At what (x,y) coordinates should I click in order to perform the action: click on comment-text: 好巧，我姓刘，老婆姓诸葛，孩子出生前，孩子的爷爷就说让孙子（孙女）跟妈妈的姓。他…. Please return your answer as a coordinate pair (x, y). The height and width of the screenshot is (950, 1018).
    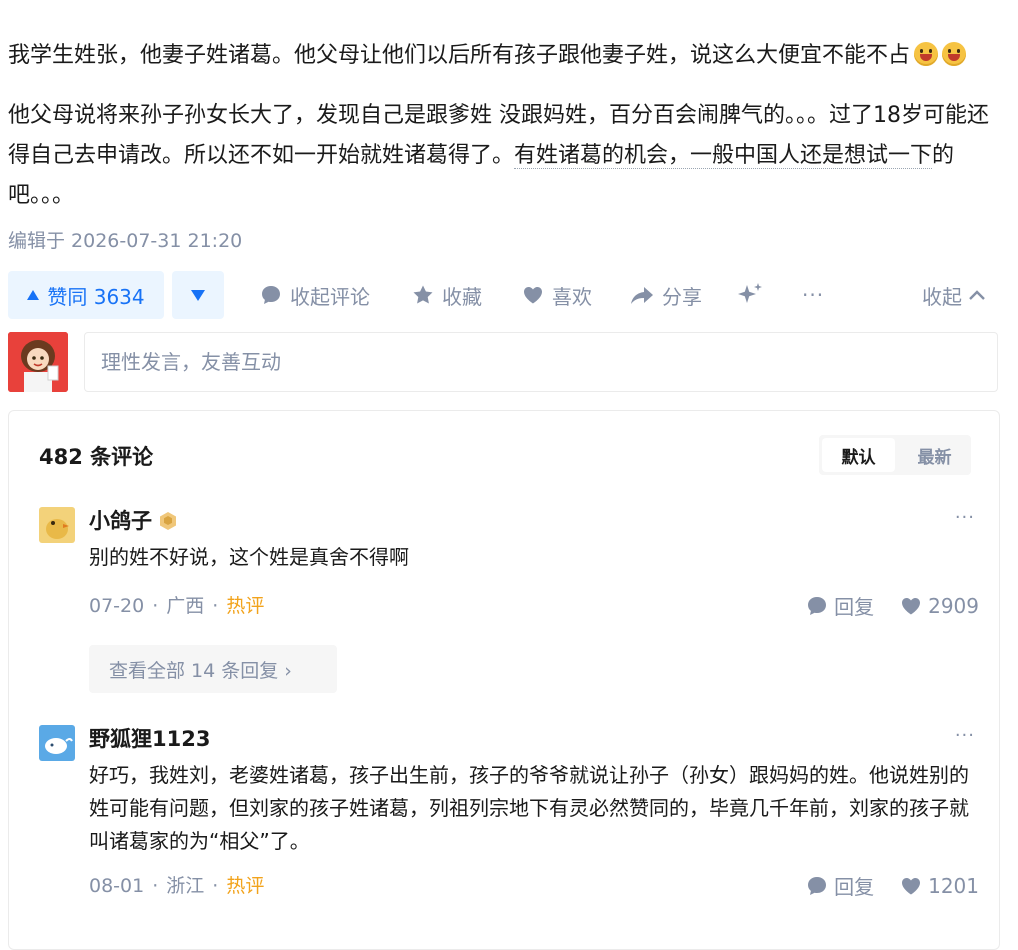
    Looking at the image, I should click on (529, 808).